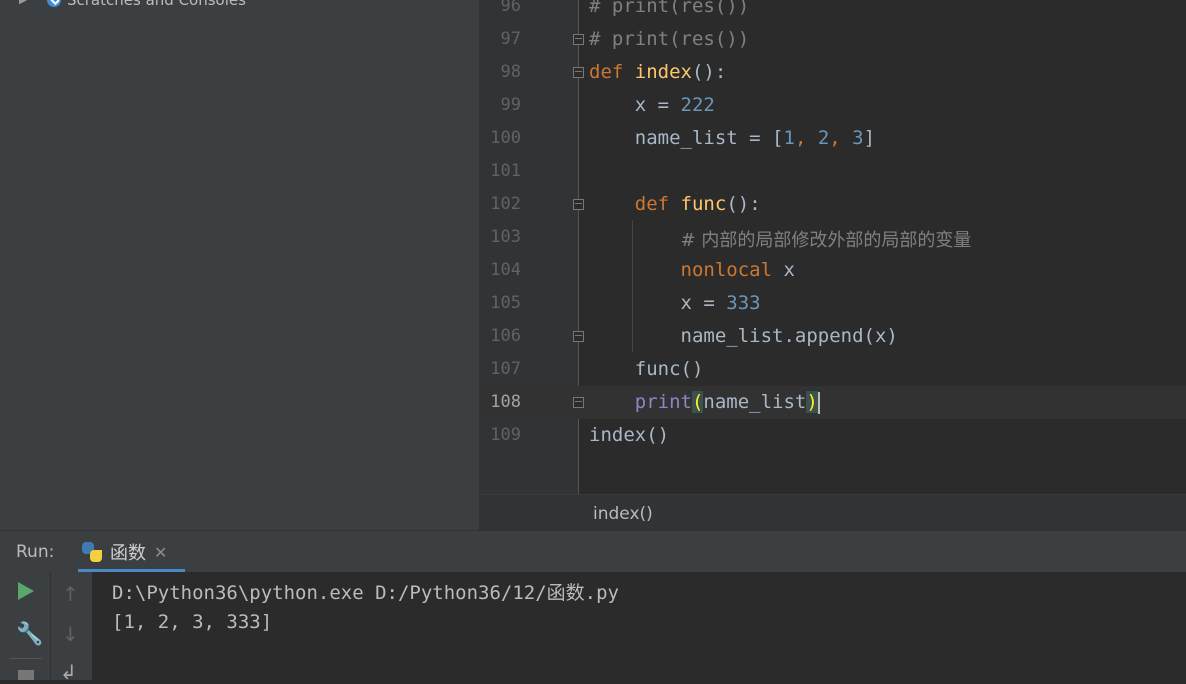 This screenshot has height=684, width=1186. What do you see at coordinates (593, 551) in the screenshot?
I see `run-panel-header: Run: 函数 ✕` at bounding box center [593, 551].